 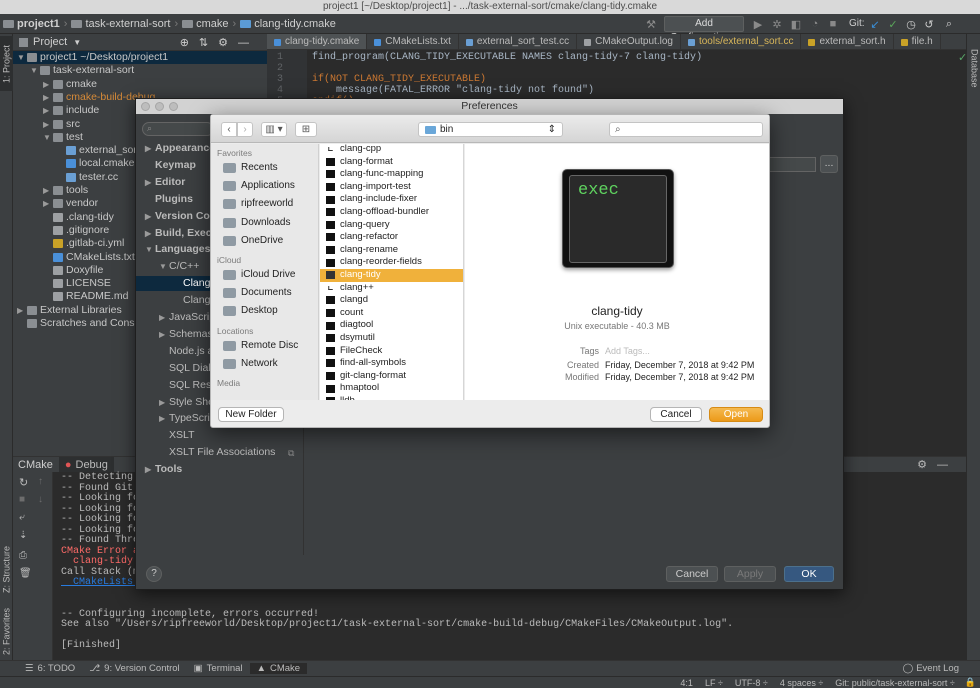 I want to click on sidebar-item: ripfreeworld, so click(x=258, y=204).